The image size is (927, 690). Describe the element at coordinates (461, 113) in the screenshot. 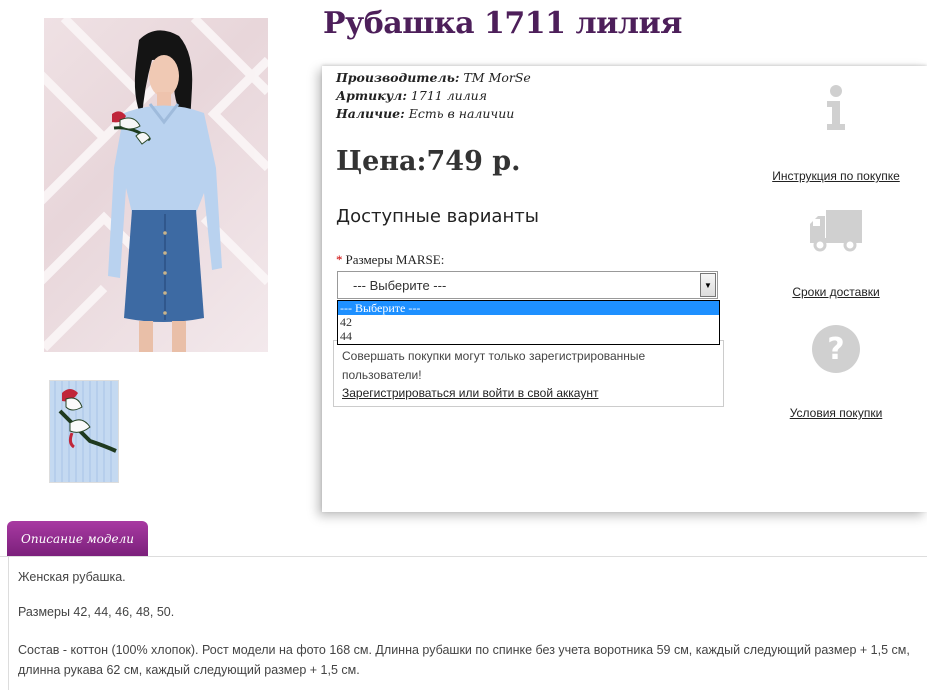

I see `stock-value: Есть в наличии` at that location.